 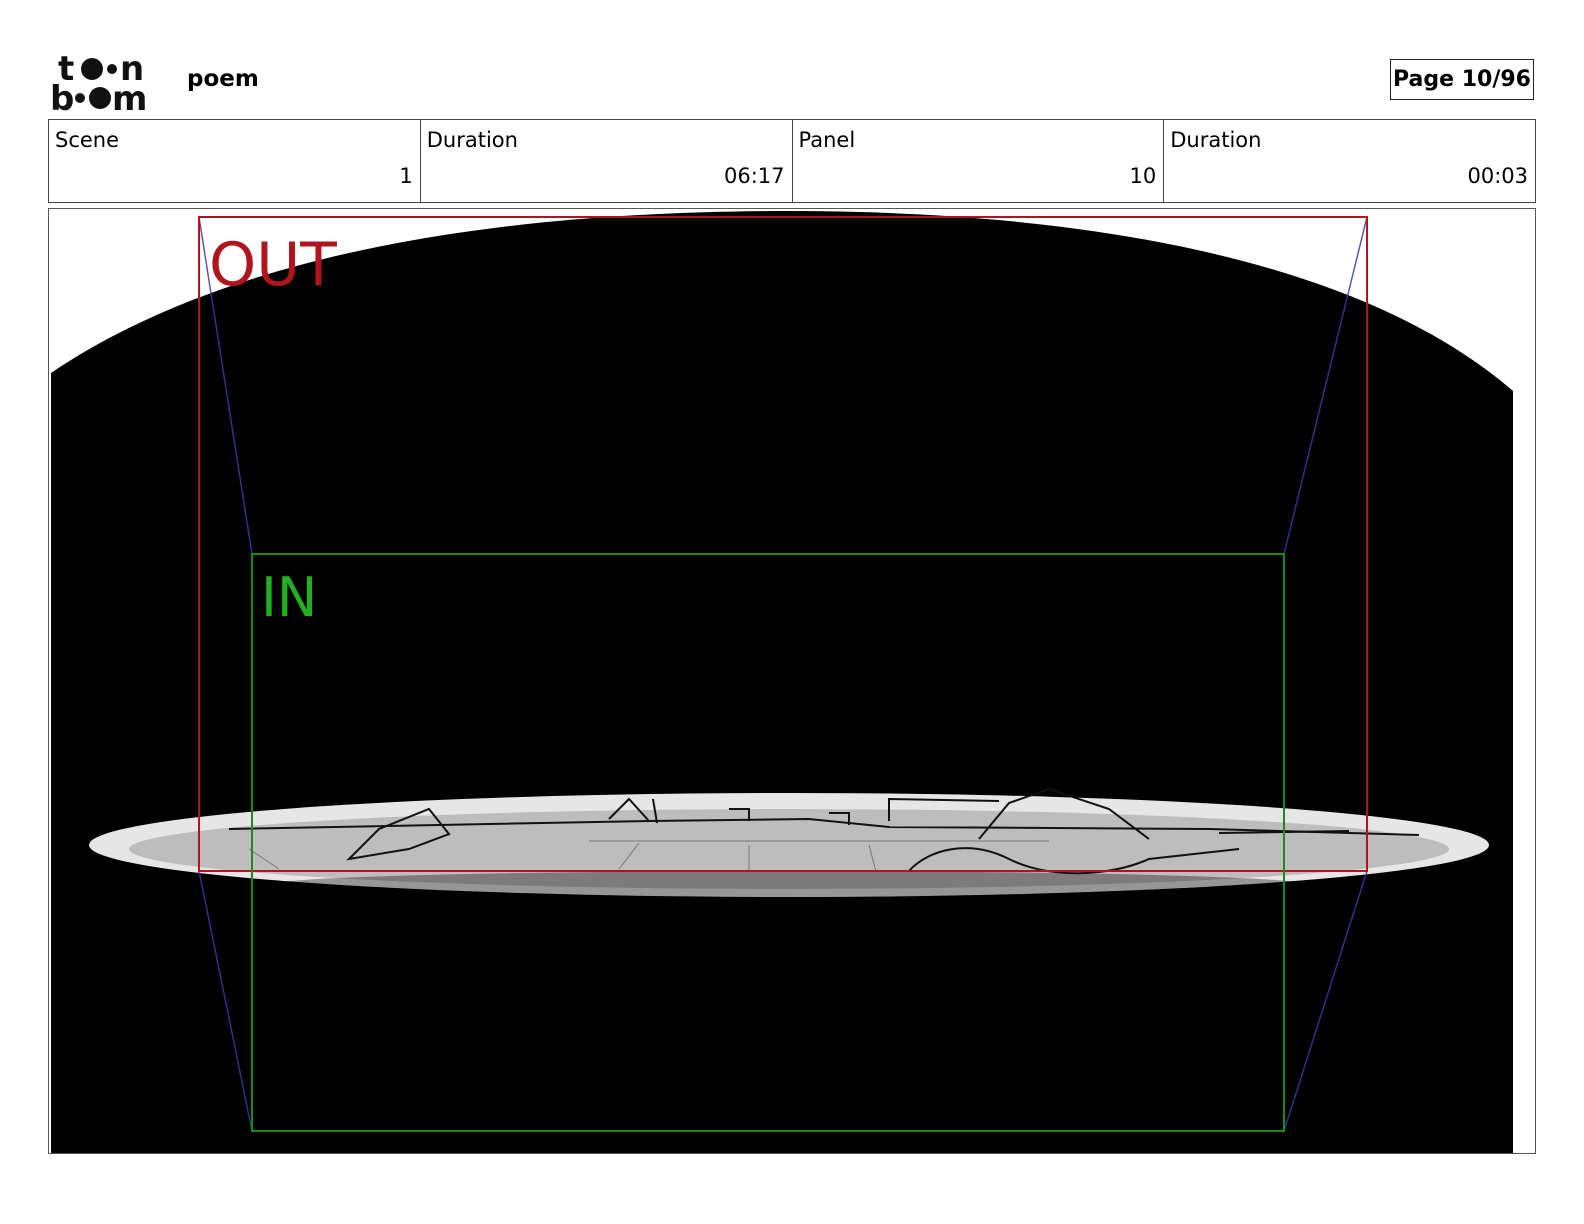 I want to click on panel-duration-cell: Duration 00:03, so click(x=1349, y=161).